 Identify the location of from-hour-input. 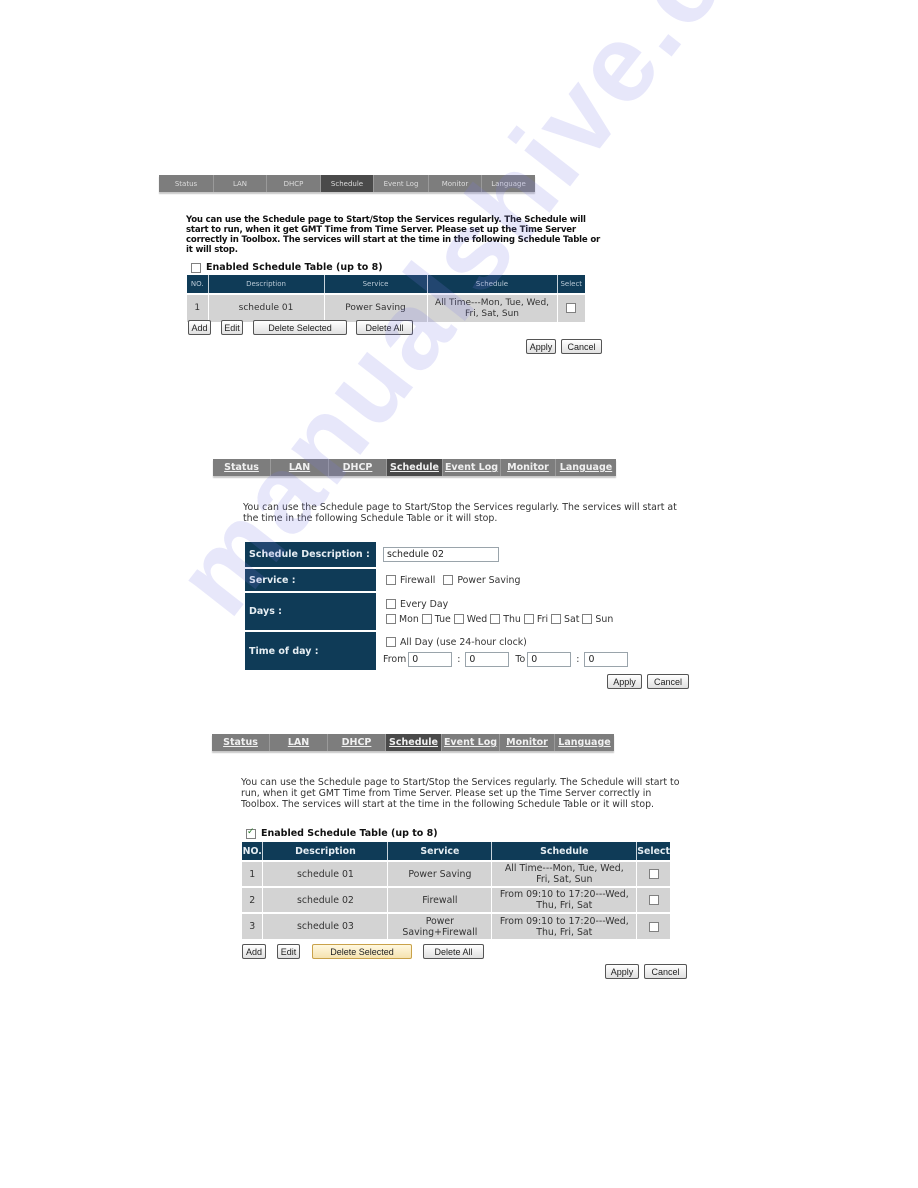
(430, 659).